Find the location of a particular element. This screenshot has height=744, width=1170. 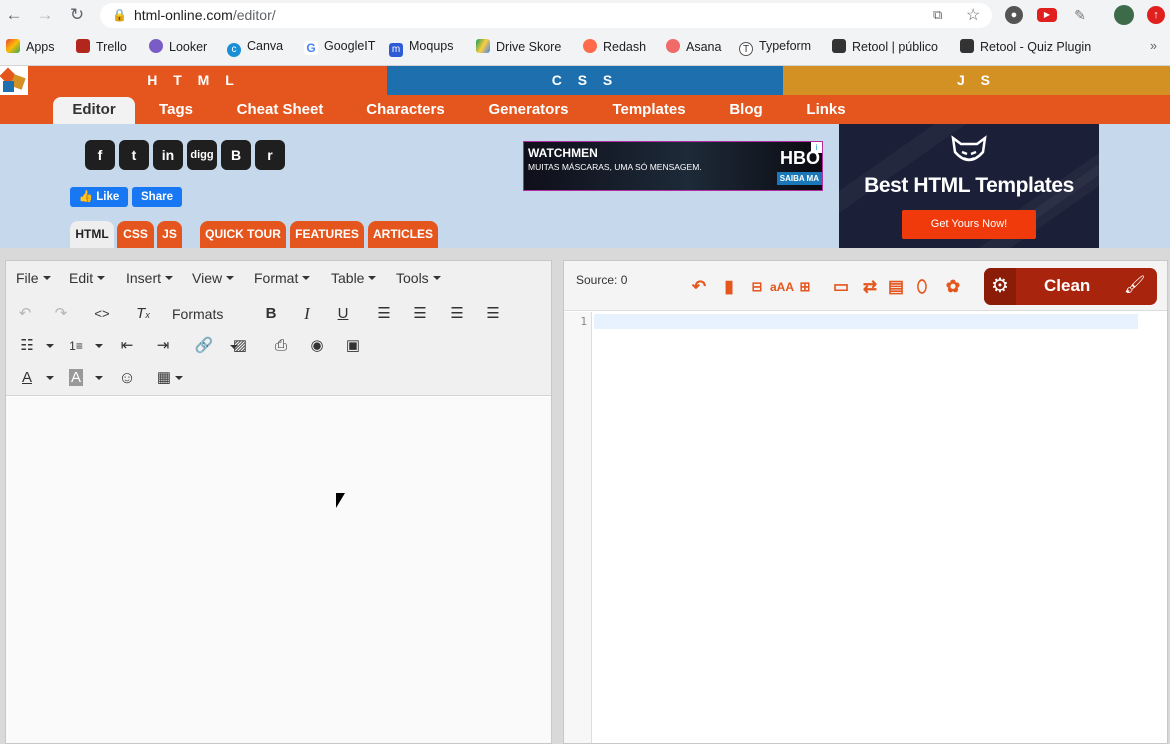

menu-editor: Editor is located at coordinates (94, 110).